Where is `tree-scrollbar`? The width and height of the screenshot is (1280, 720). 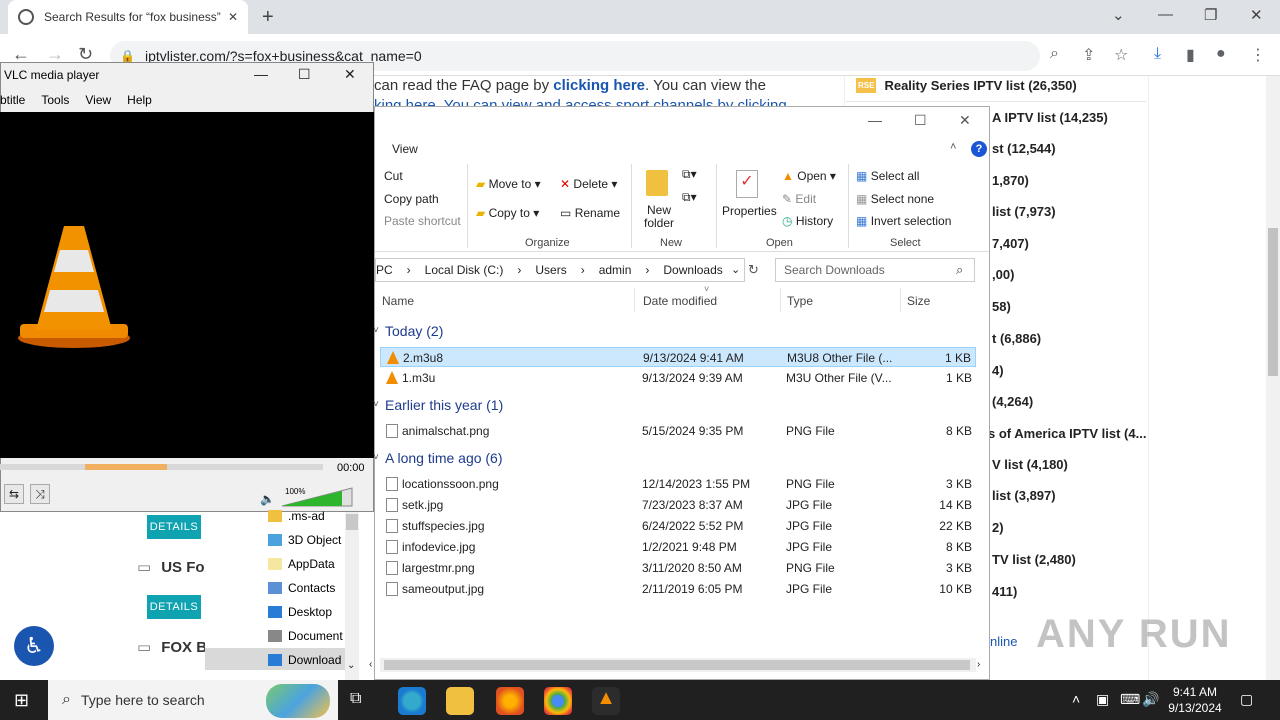 tree-scrollbar is located at coordinates (352, 596).